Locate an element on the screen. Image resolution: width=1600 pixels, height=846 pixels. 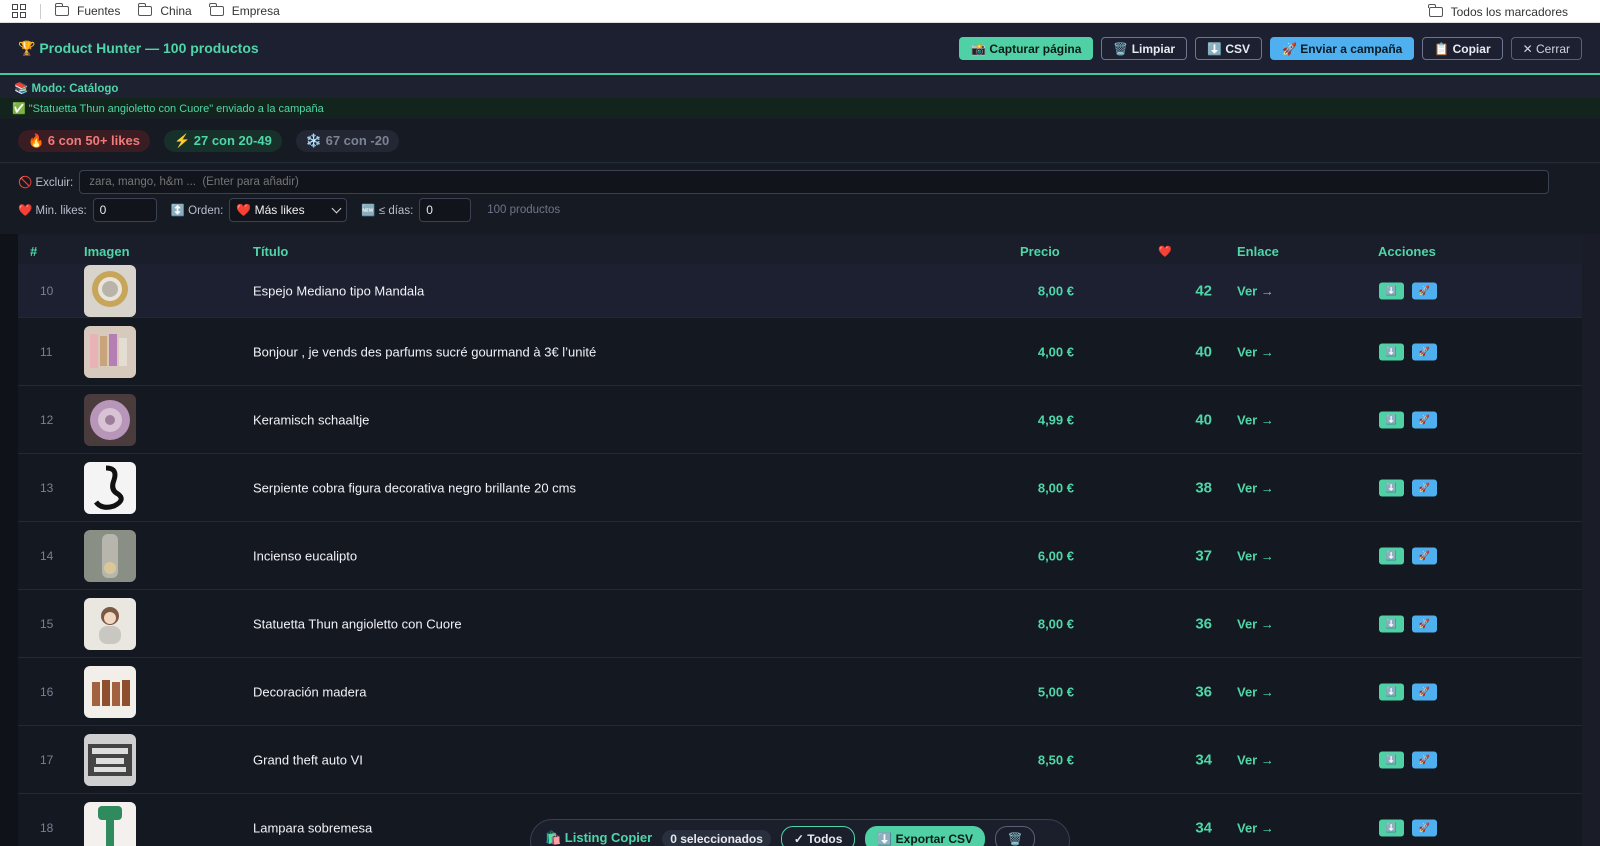
product-title: Statuetta Thun angioletto con Cuore is located at coordinates (357, 623).